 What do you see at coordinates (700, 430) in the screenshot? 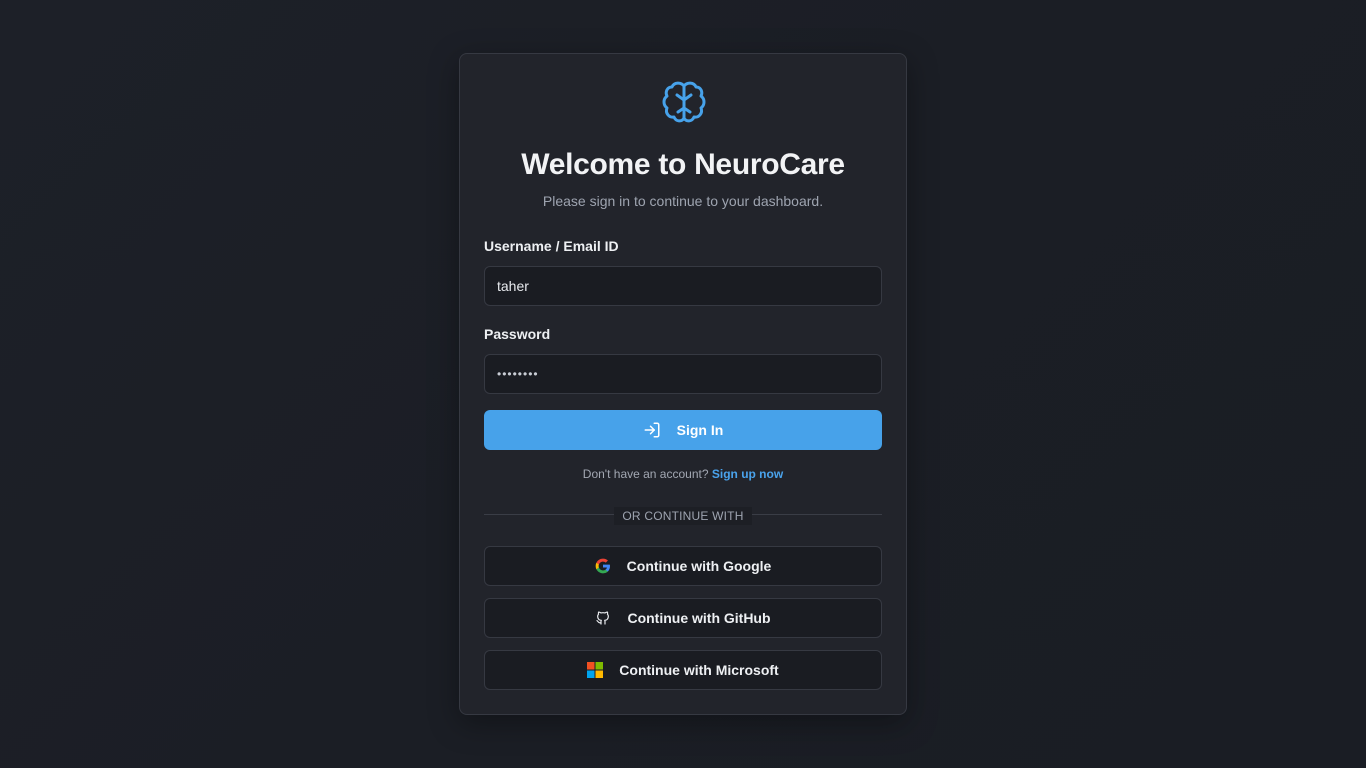
I see `sign-in-label: Sign In` at bounding box center [700, 430].